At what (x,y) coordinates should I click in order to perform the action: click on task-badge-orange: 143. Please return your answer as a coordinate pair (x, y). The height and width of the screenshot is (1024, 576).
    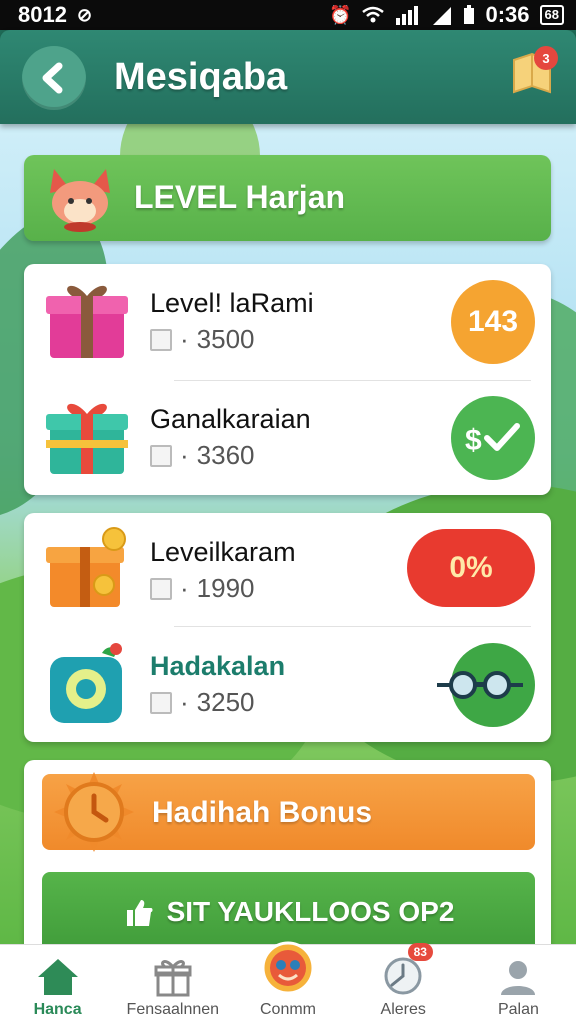
    Looking at the image, I should click on (493, 322).